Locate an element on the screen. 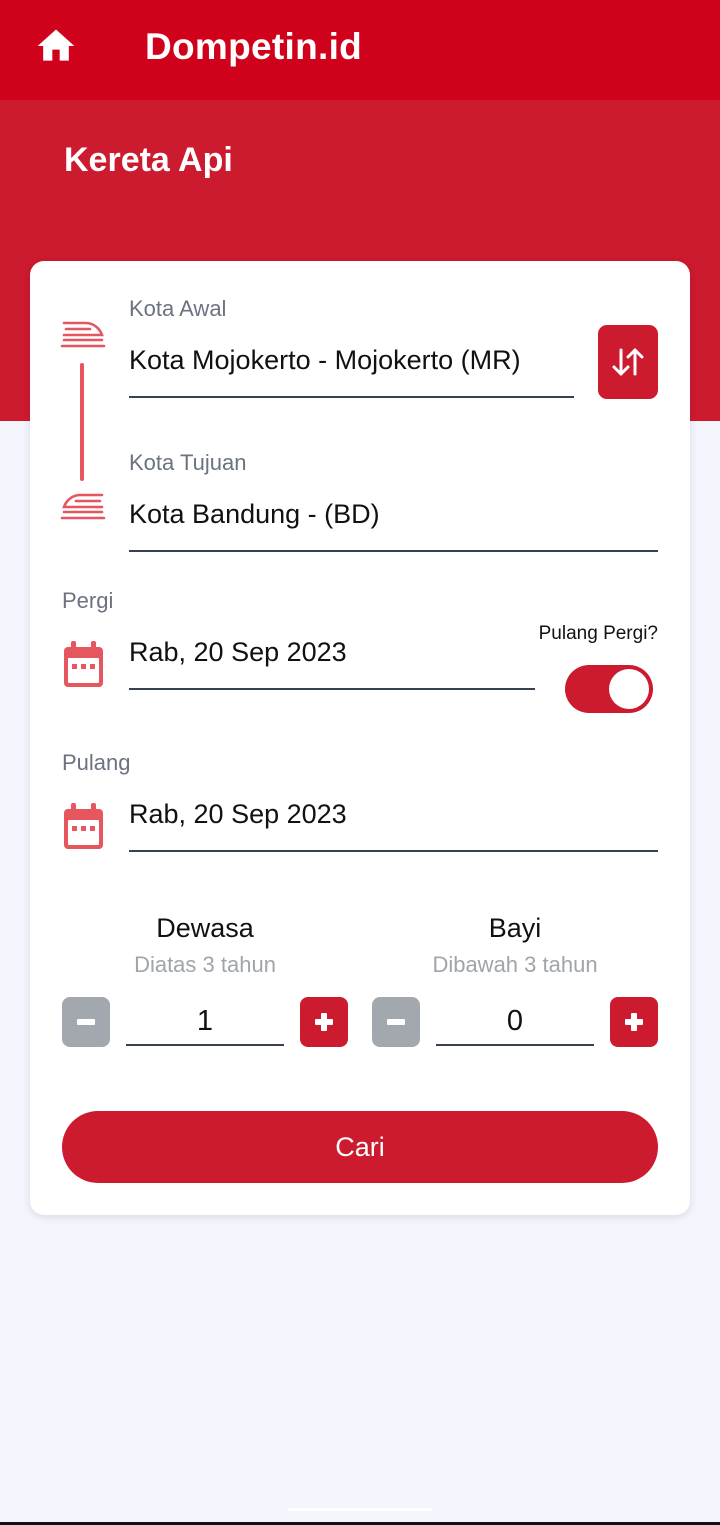  page-title: Kereta Api is located at coordinates (148, 160).